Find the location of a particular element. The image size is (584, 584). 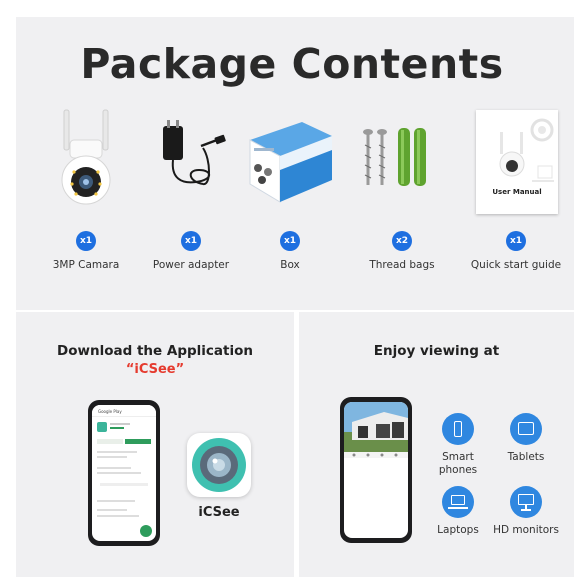

item-power-adapter: x1 Power adapter is located at coordinates (191, 190).